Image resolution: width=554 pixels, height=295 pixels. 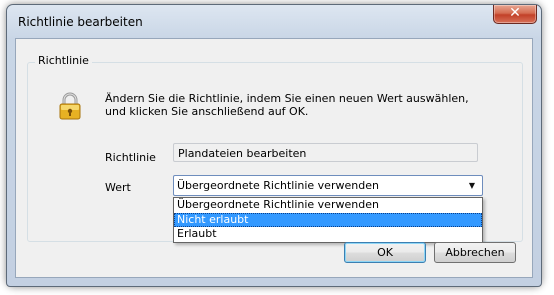 I want to click on close-icon: ✕, so click(x=515, y=13).